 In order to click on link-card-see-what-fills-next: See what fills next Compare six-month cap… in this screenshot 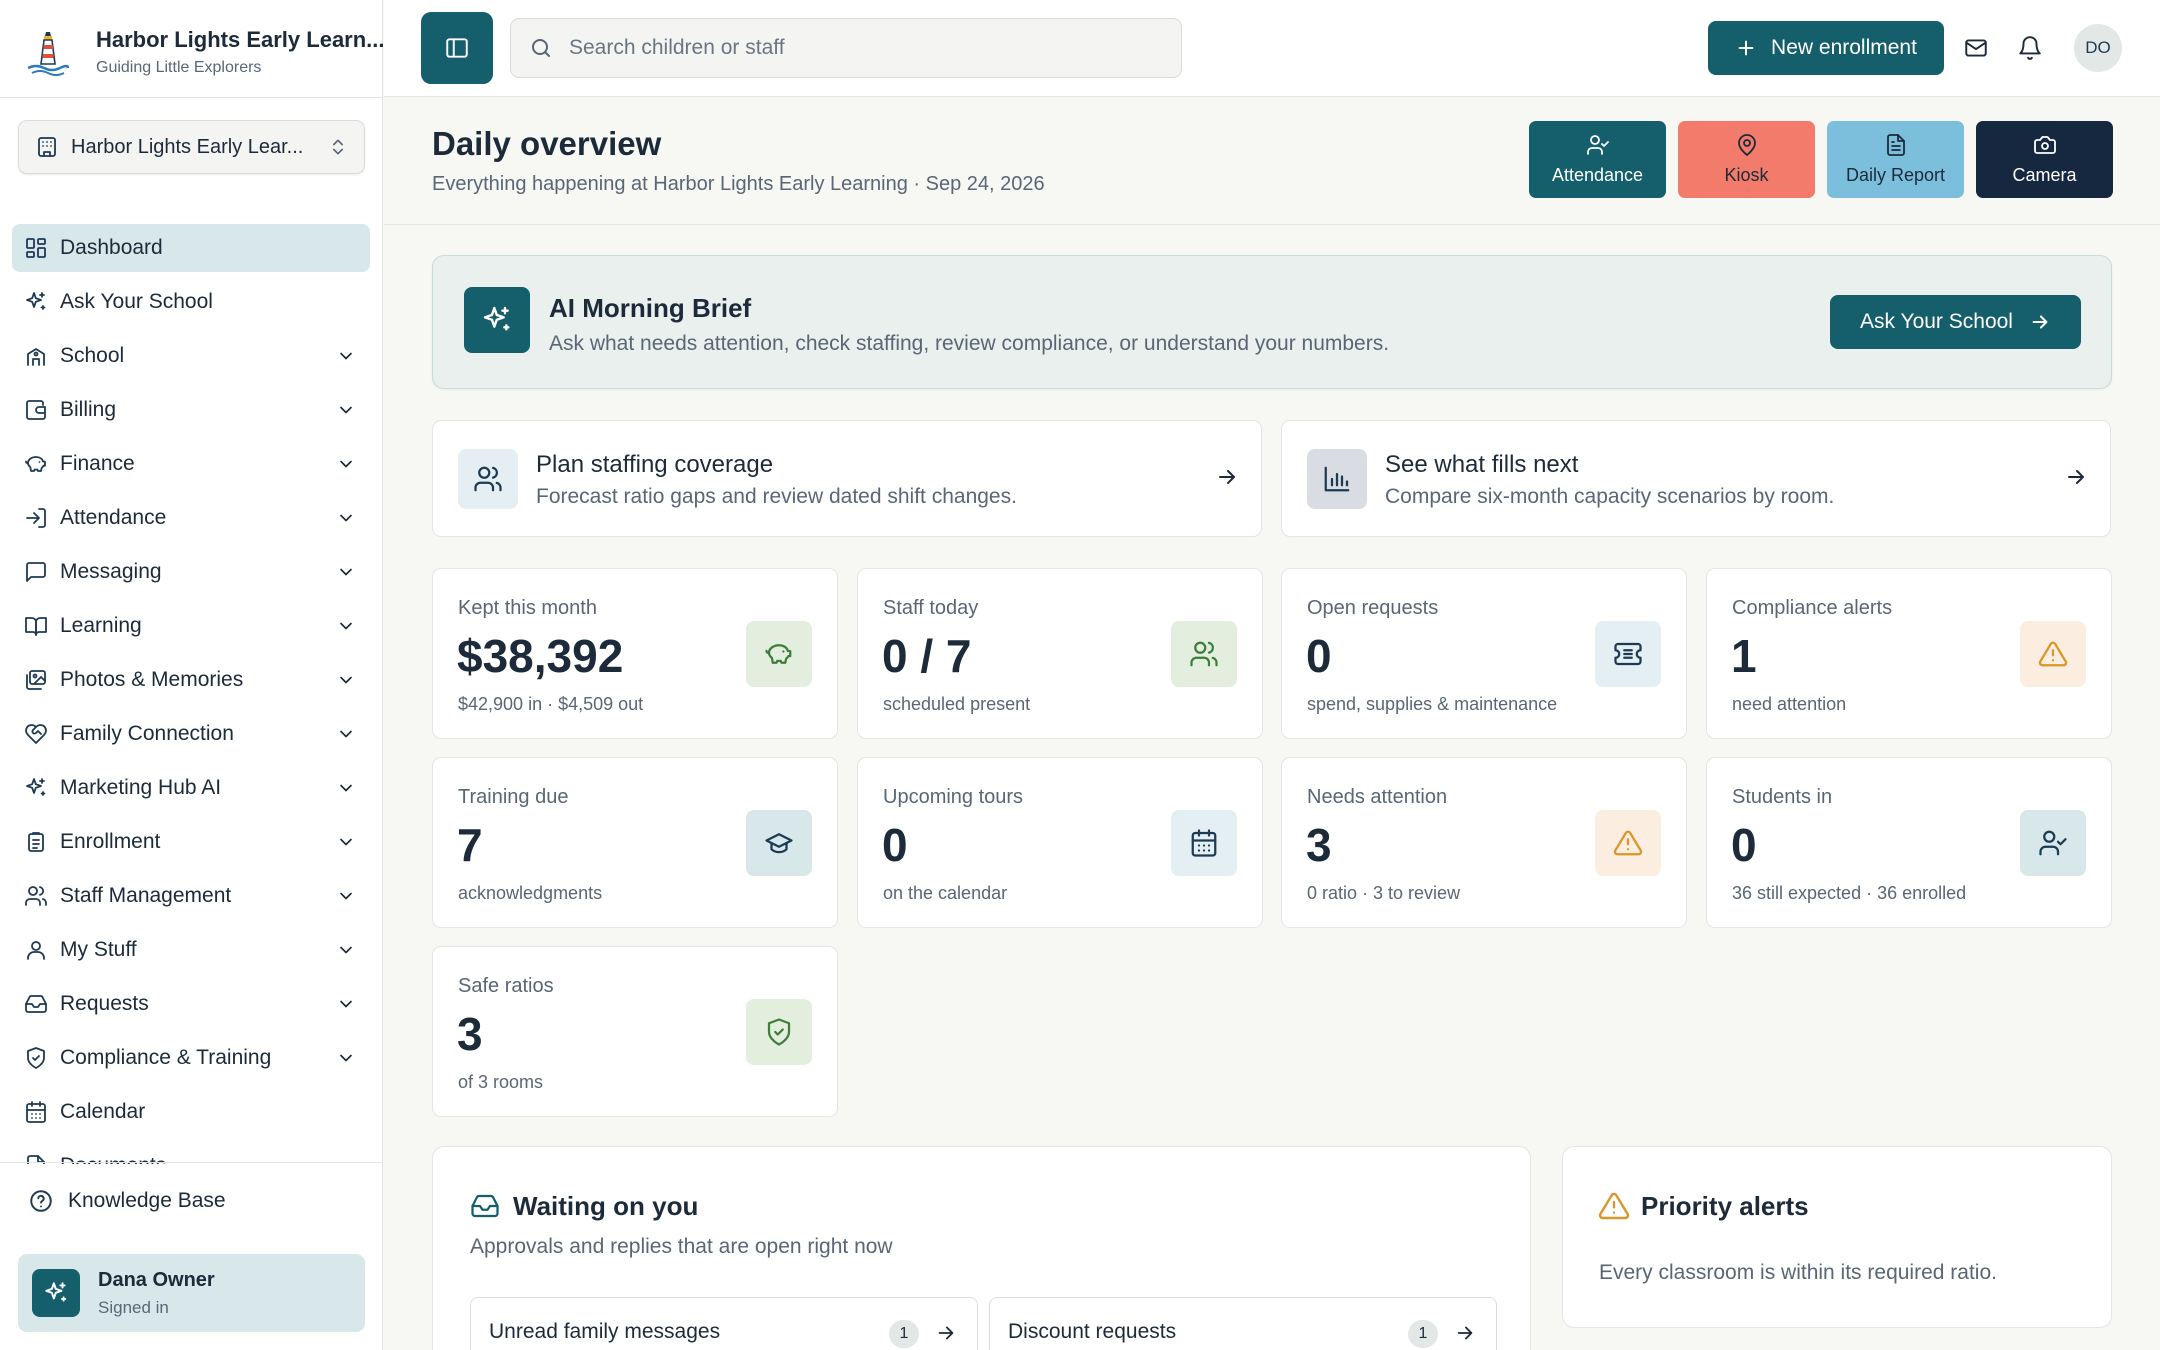, I will do `click(1696, 478)`.